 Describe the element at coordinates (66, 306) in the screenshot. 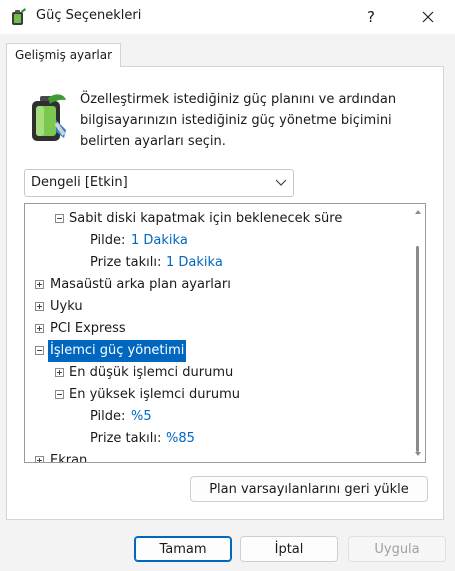

I see `tree-item-label: Uyku` at that location.